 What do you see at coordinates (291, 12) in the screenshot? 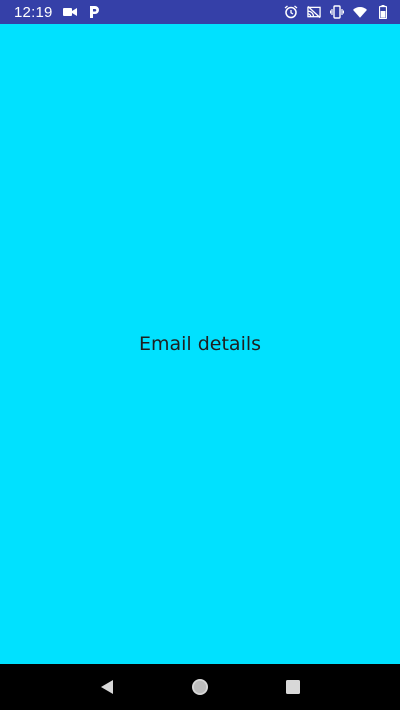
I see `alarm-icon` at bounding box center [291, 12].